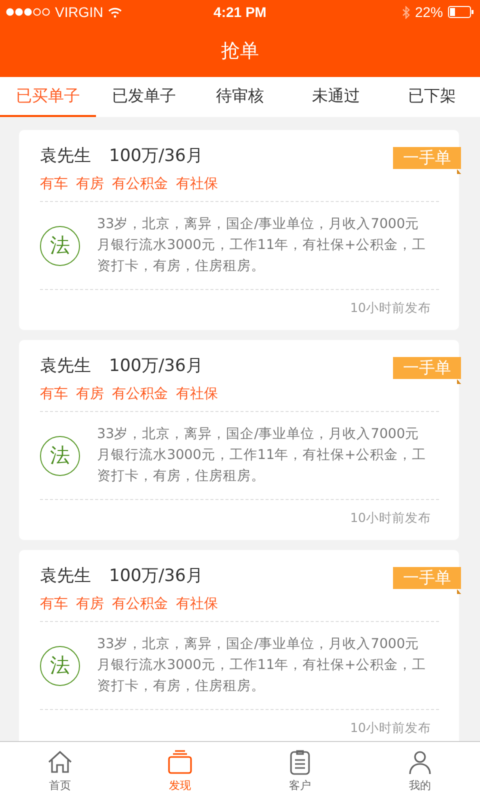 Image resolution: width=480 pixels, height=800 pixels. What do you see at coordinates (180, 762) in the screenshot?
I see `tray-icon` at bounding box center [180, 762].